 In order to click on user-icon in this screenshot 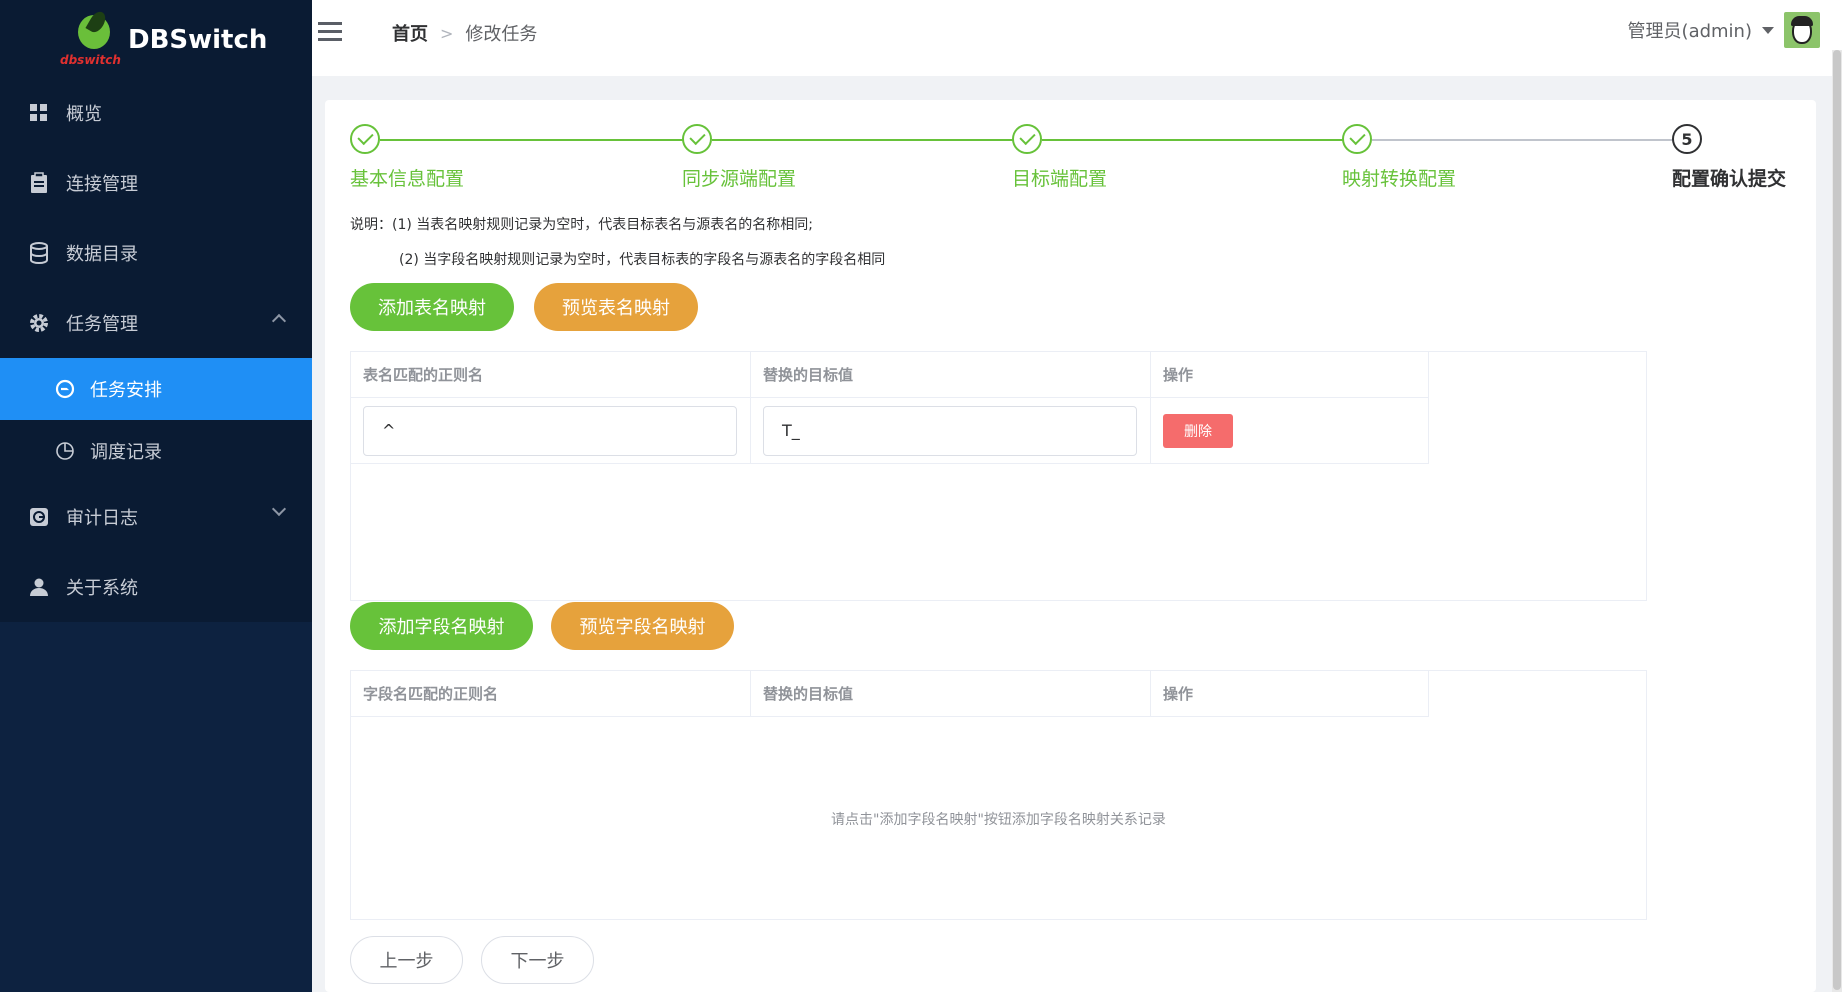, I will do `click(39, 587)`.